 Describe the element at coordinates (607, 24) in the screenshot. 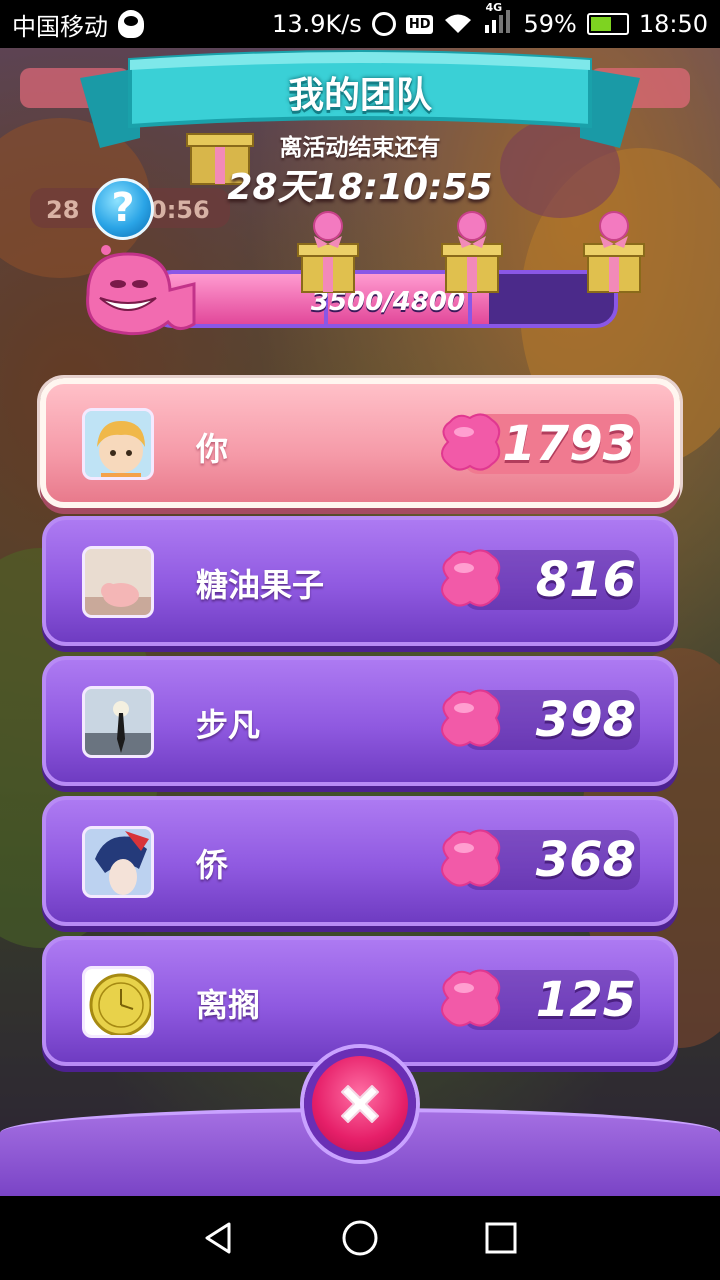

I see `battery-icon` at that location.